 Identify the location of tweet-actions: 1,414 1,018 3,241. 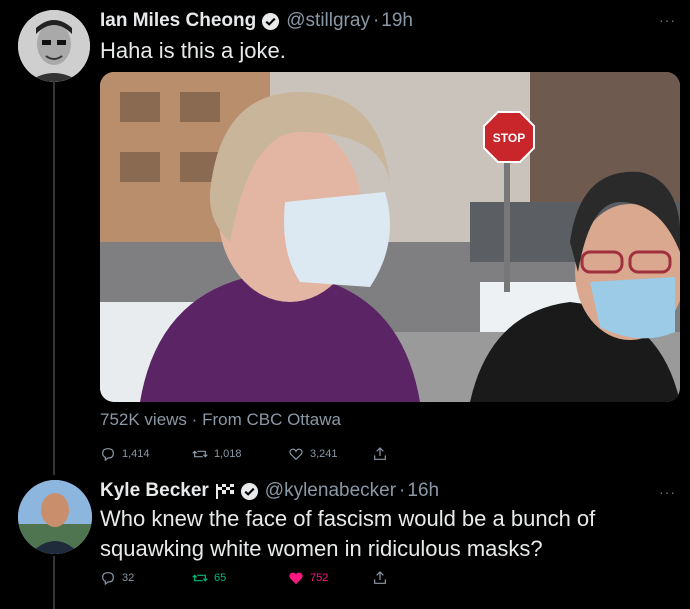
(278, 454).